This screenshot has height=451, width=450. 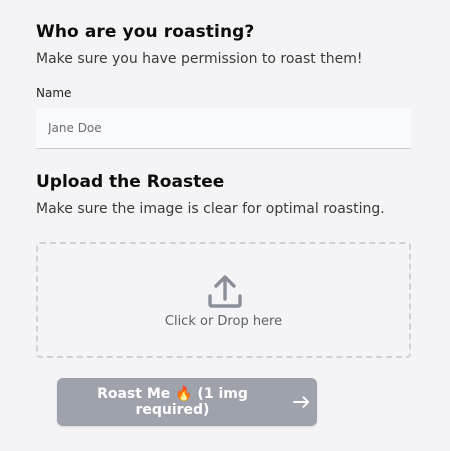 I want to click on name-label: Name, so click(x=54, y=93).